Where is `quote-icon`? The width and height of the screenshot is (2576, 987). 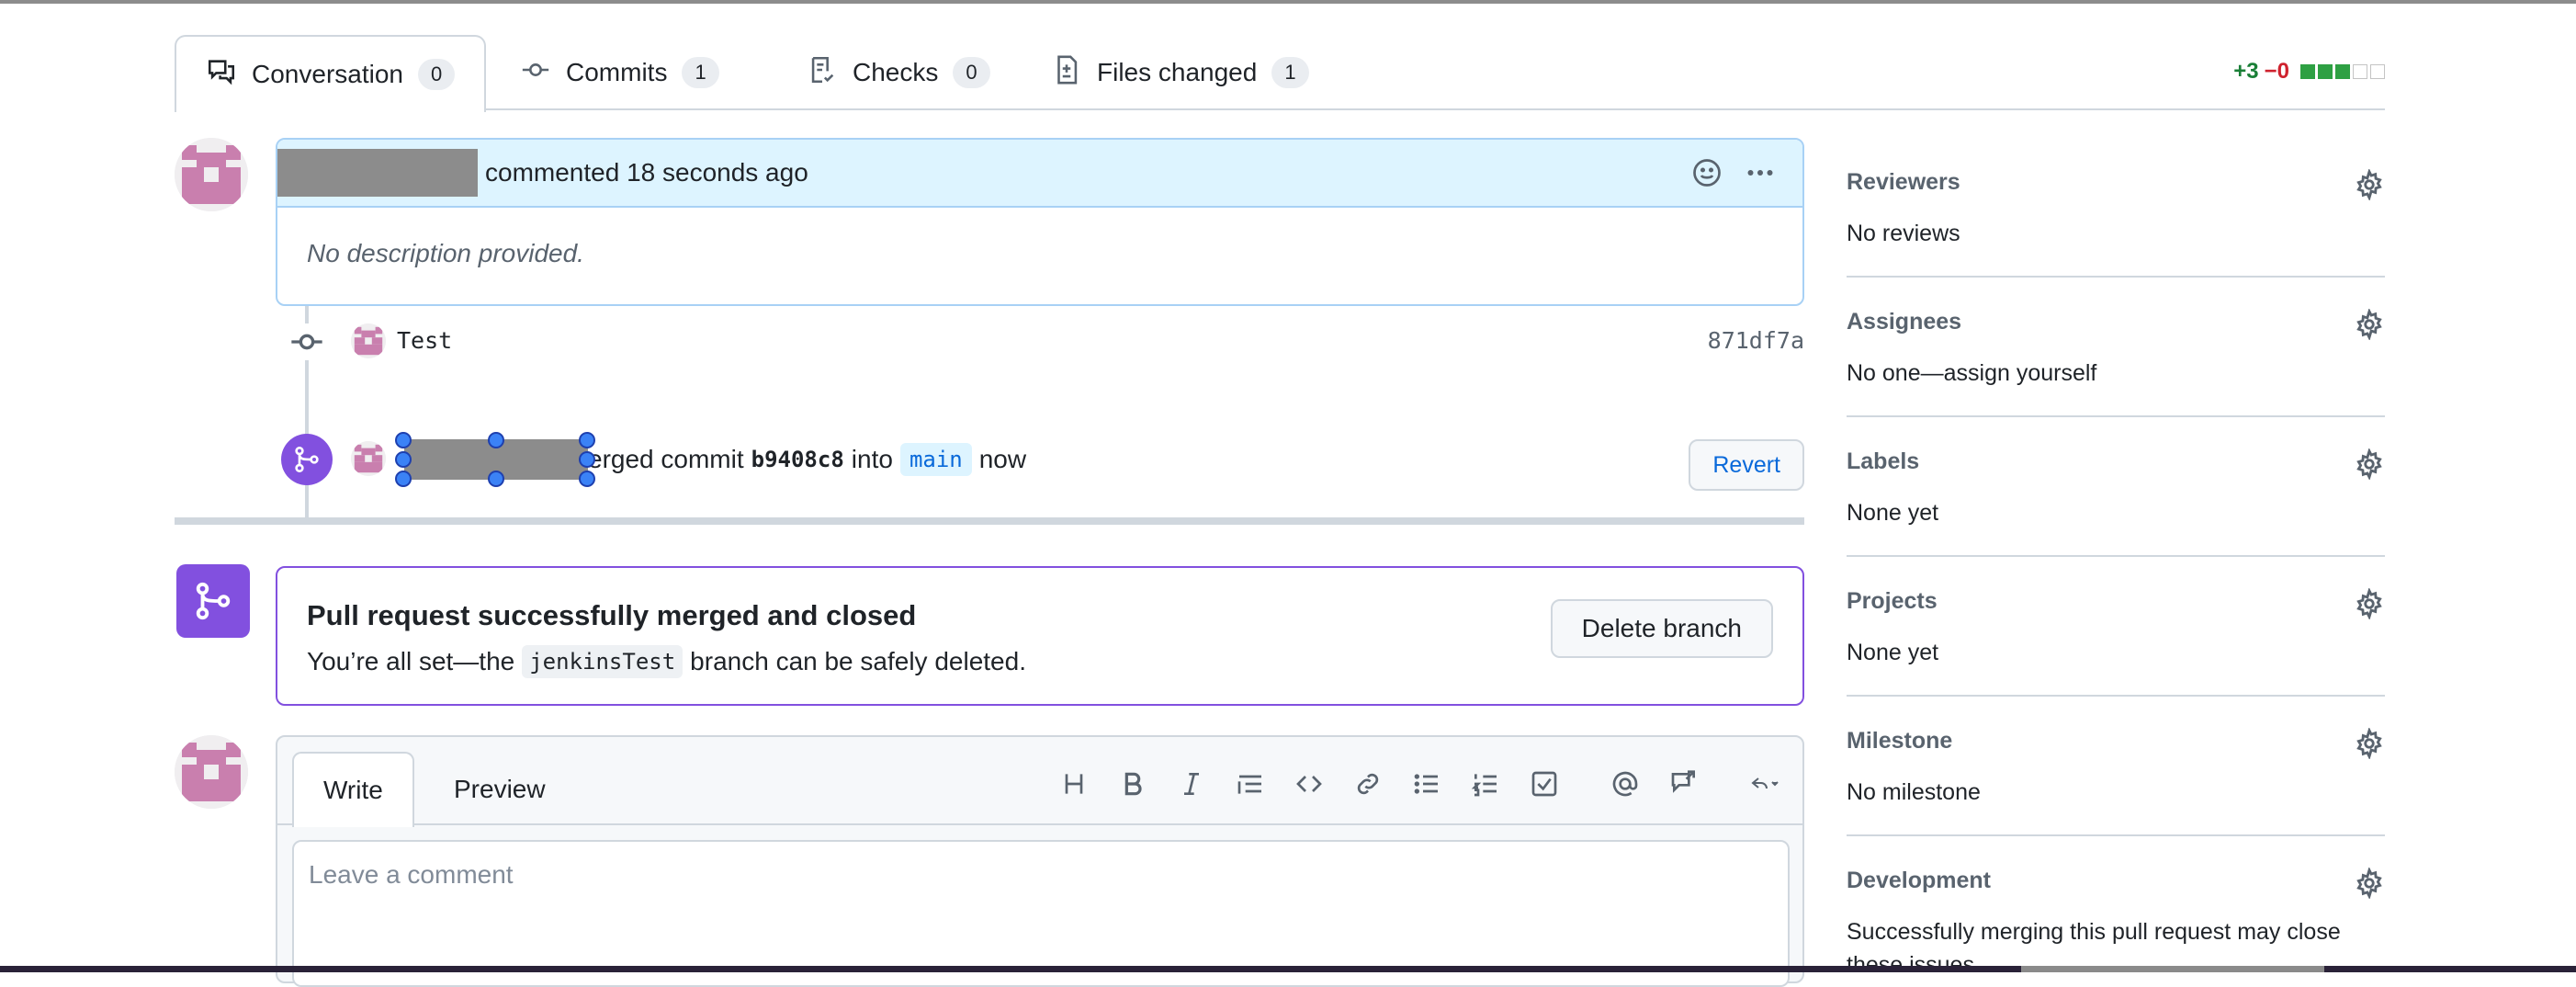 quote-icon is located at coordinates (1250, 784).